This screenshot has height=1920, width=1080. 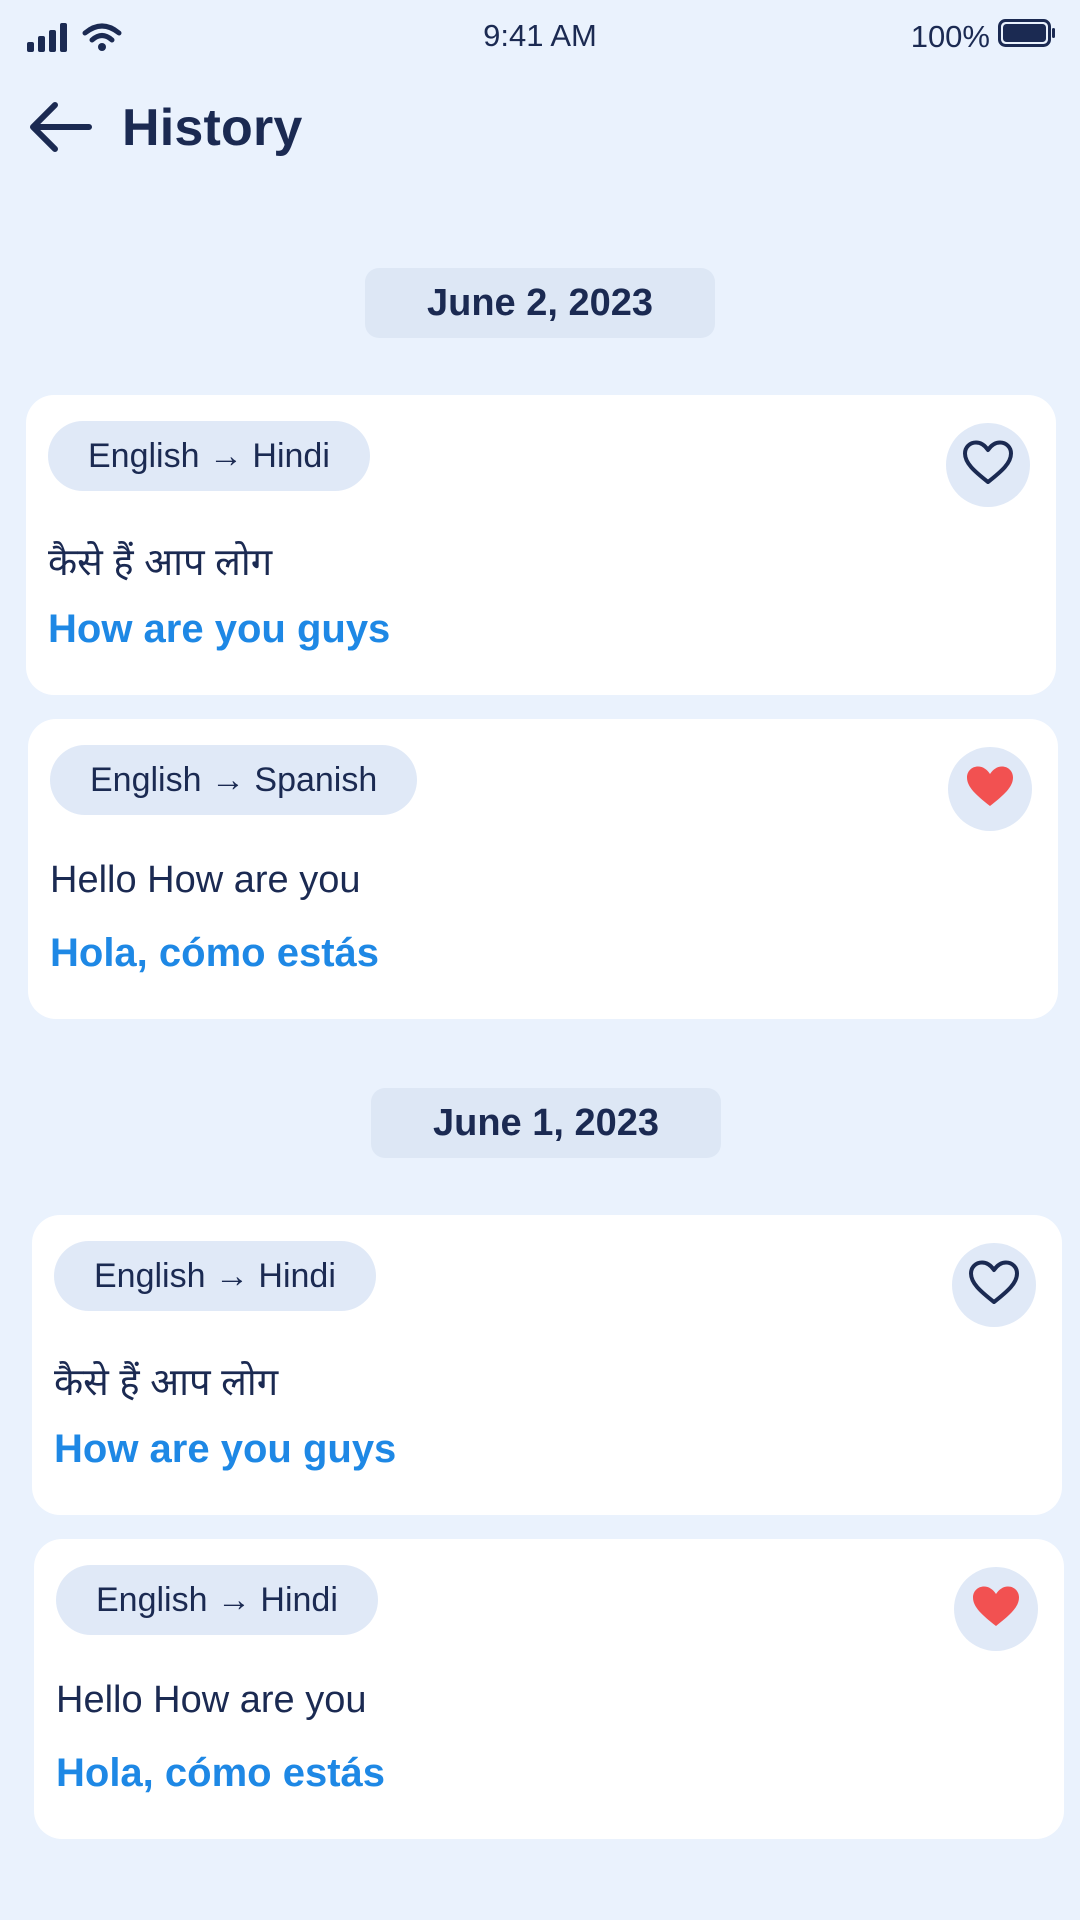 What do you see at coordinates (546, 1123) in the screenshot?
I see `date-header: June 1, 2023` at bounding box center [546, 1123].